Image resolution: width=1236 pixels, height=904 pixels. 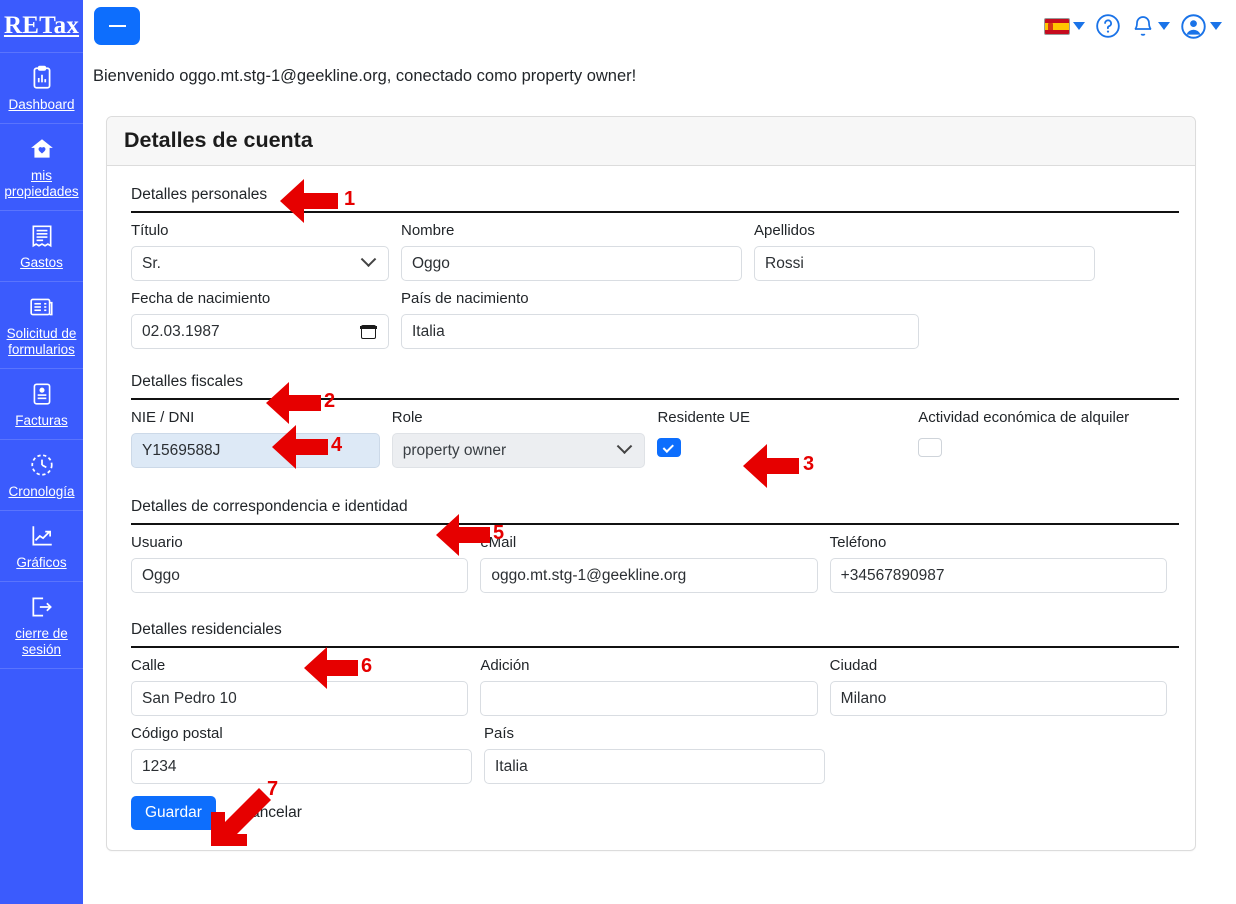 I want to click on sidebar-item-graficos: Gráficos, so click(x=41, y=545).